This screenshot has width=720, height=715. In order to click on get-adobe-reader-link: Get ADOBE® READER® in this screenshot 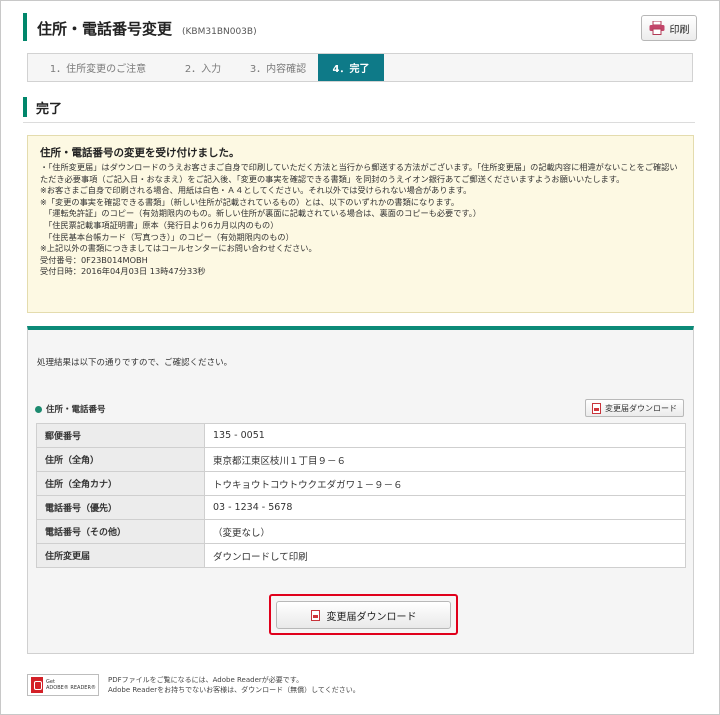, I will do `click(63, 685)`.